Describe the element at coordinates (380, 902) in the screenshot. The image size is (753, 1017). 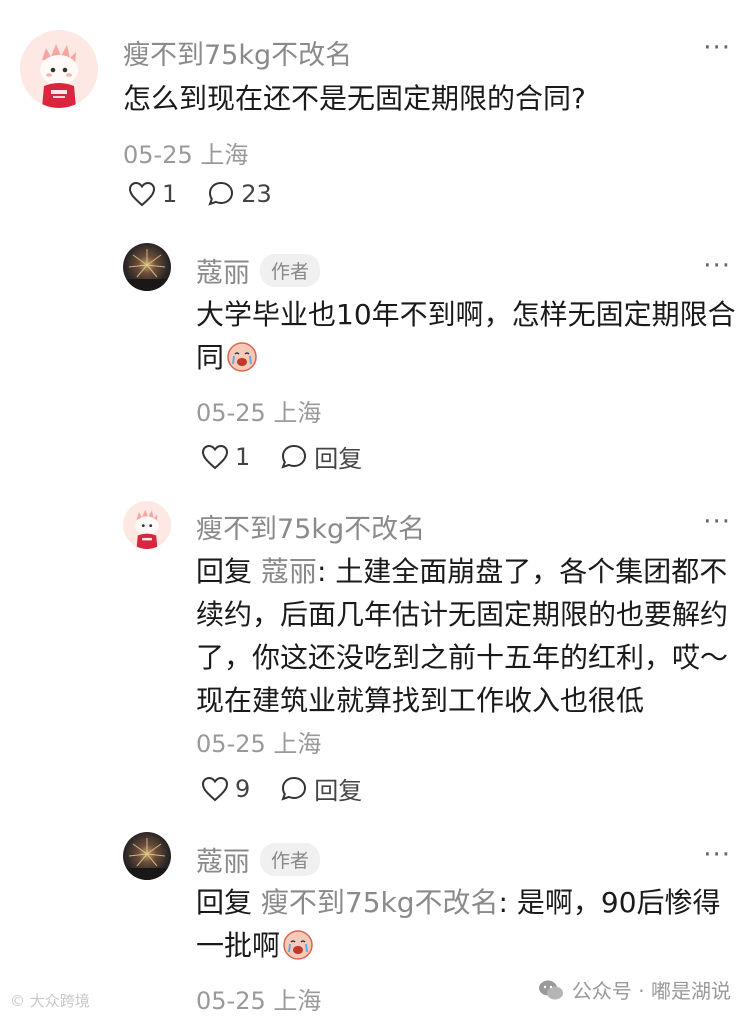
I see `reply-target-link: 瘦不到75kg不改名` at that location.